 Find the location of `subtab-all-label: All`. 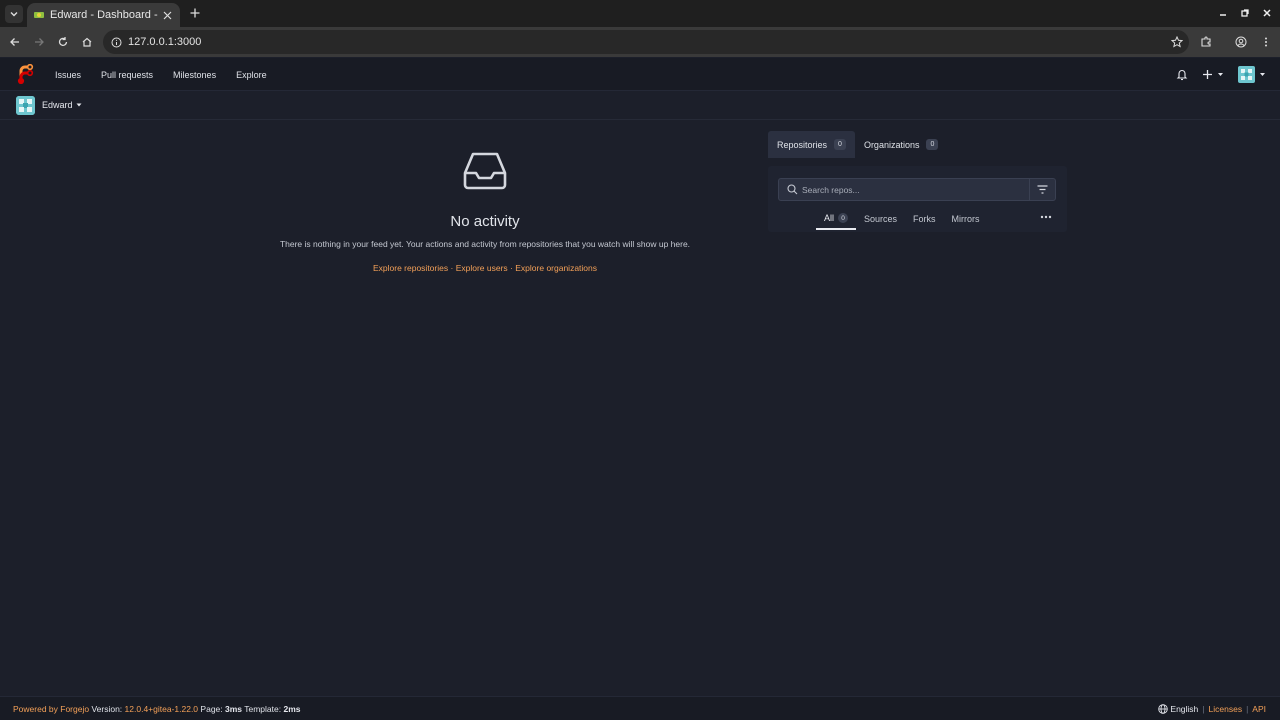

subtab-all-label: All is located at coordinates (829, 218).